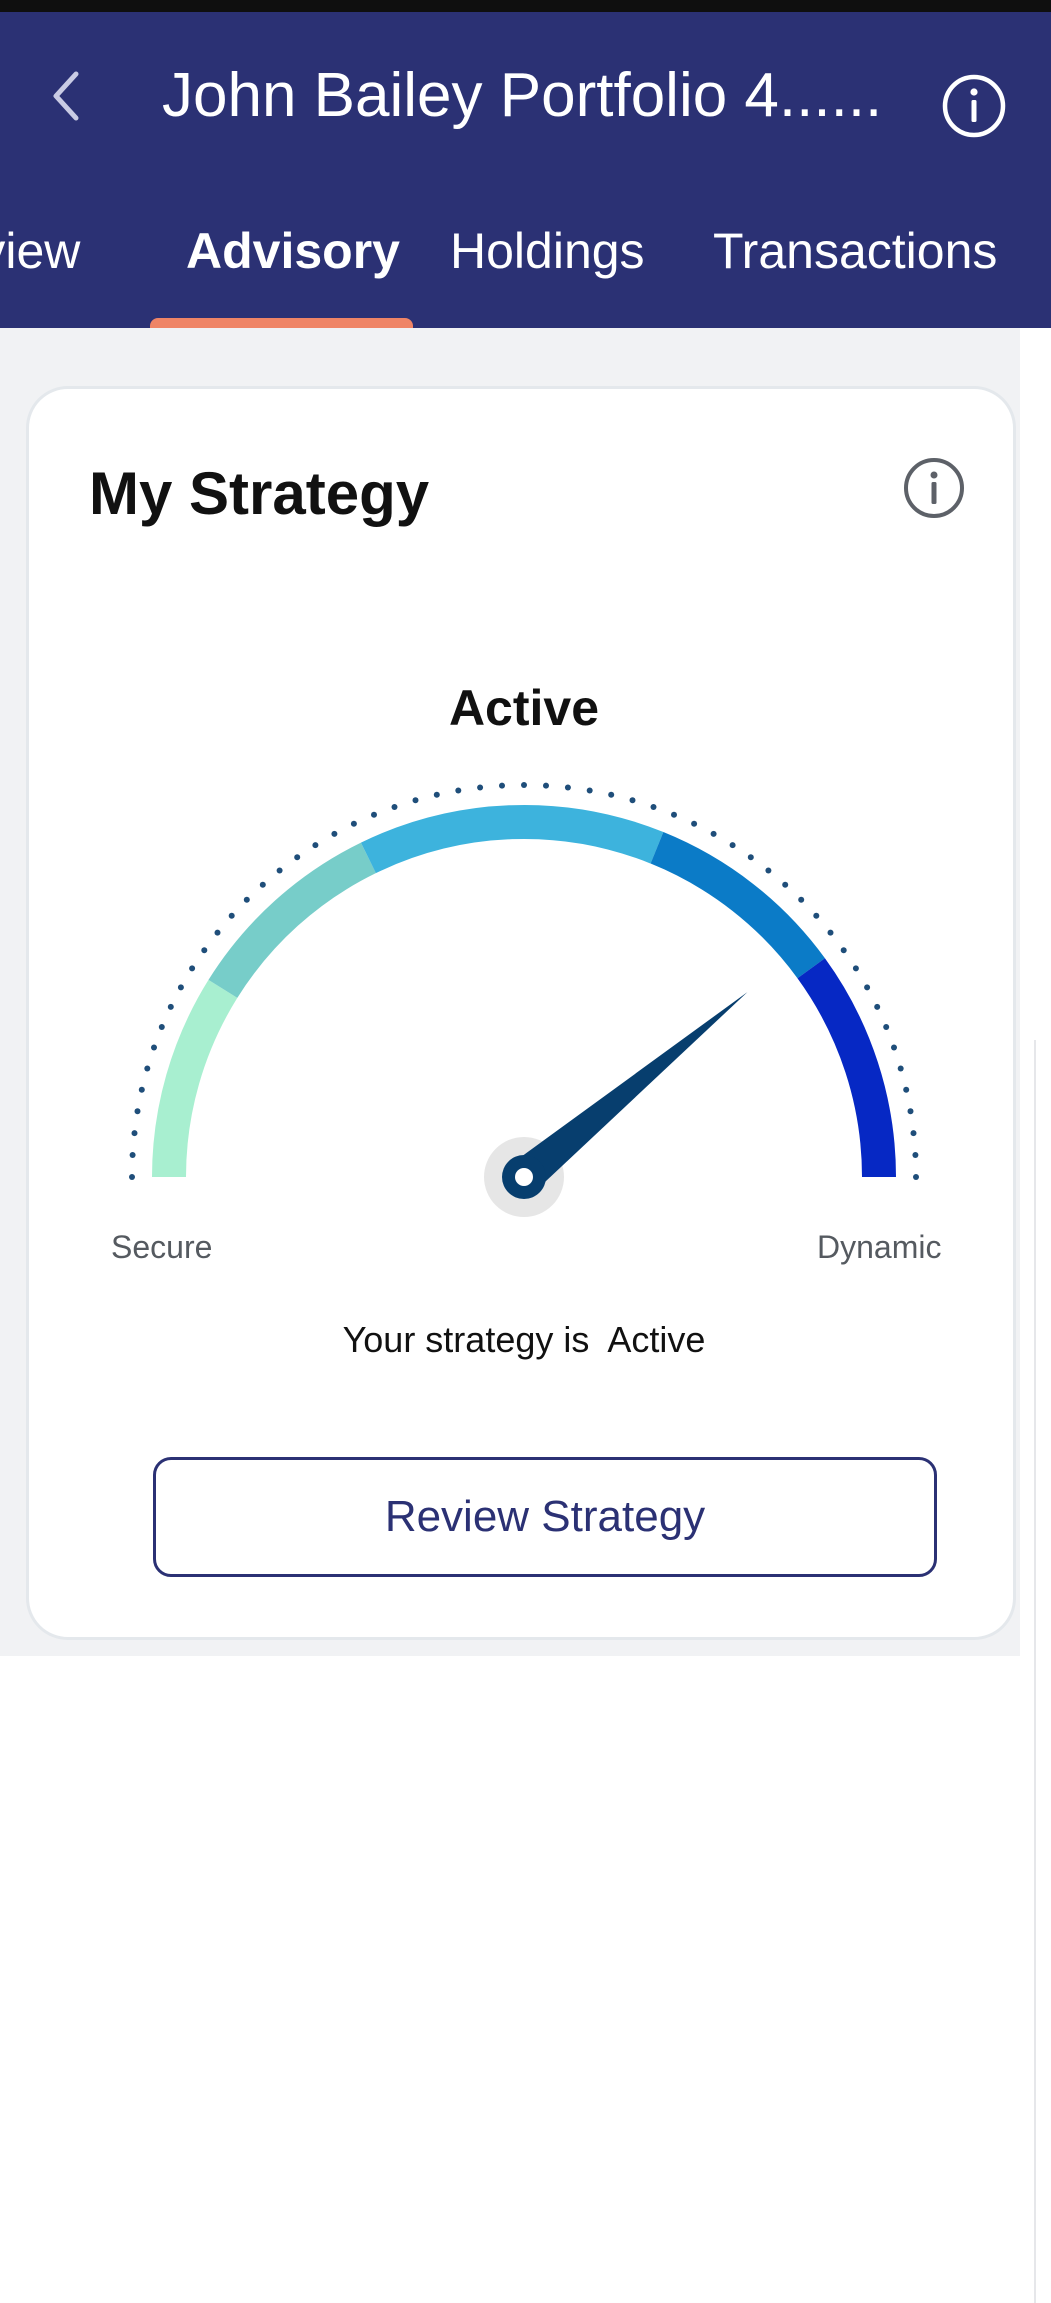 Image resolution: width=1051 pixels, height=2303 pixels. Describe the element at coordinates (524, 1177) in the screenshot. I see `gauge-needle-hub-center` at that location.